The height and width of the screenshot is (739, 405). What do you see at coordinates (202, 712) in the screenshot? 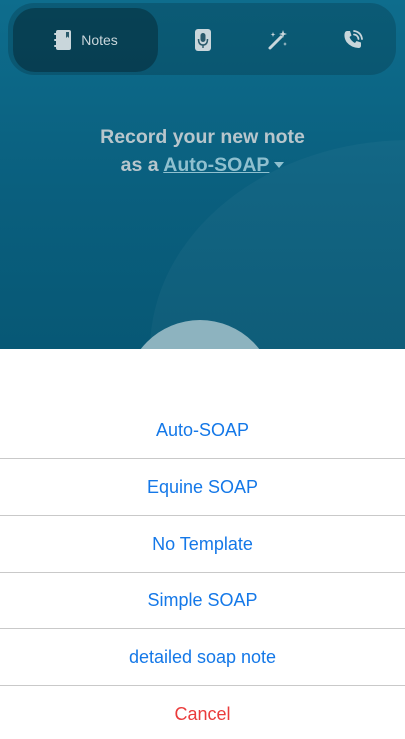
I see `cancel-button: Cancel` at bounding box center [202, 712].